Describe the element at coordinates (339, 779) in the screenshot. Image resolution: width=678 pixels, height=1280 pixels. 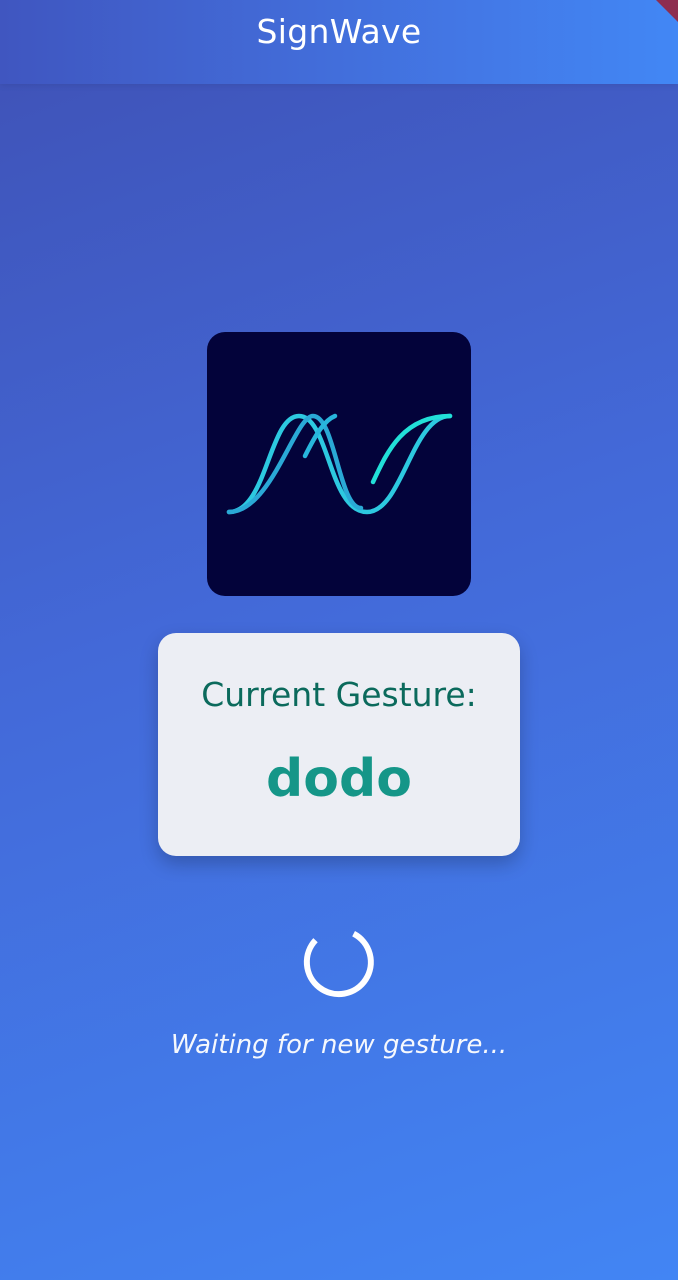
I see `current-gesture-value: dodo` at that location.